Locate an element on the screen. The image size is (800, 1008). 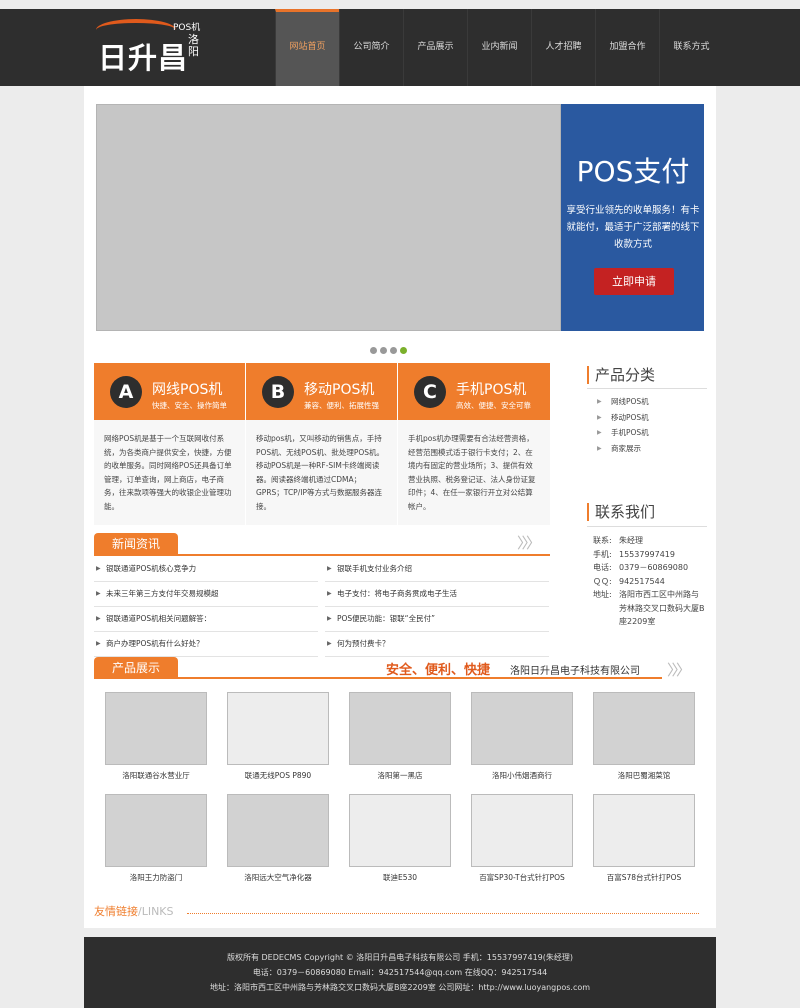
contact-row: 手机: 15537997419 is located at coordinates (649, 555).